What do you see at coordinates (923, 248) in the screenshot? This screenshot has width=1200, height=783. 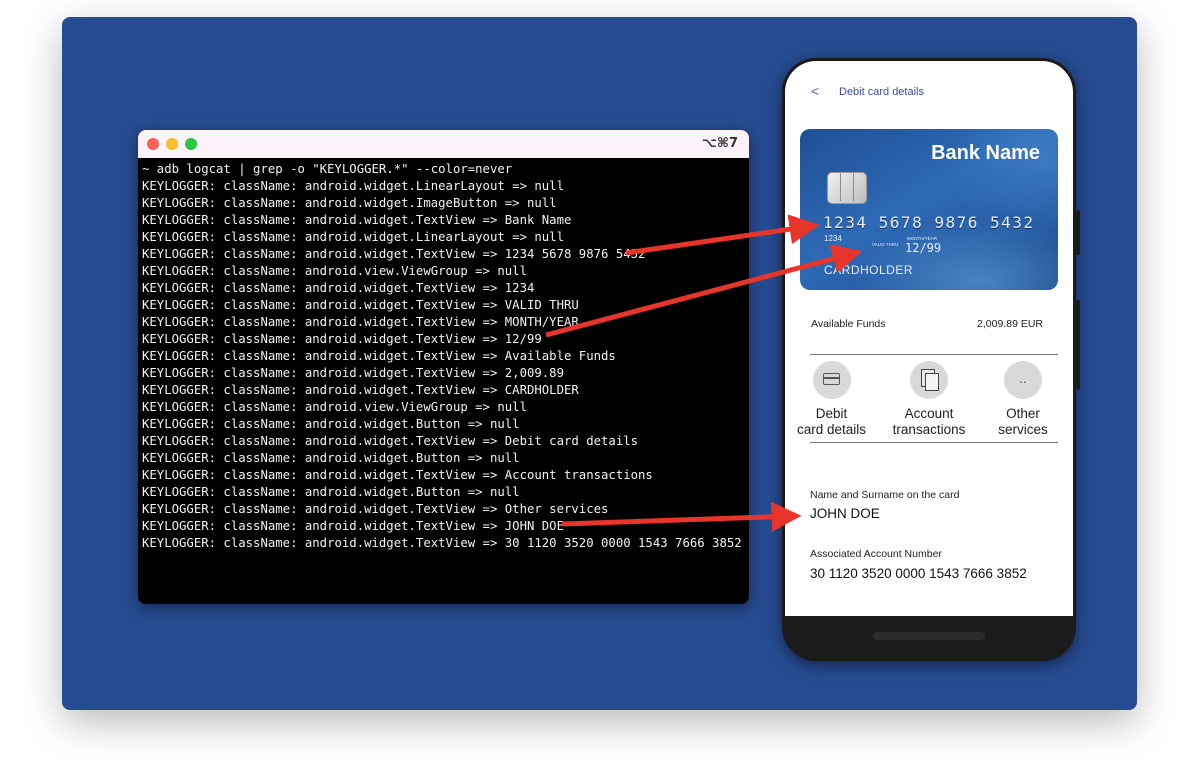 I see `card-expiry: 12/99` at bounding box center [923, 248].